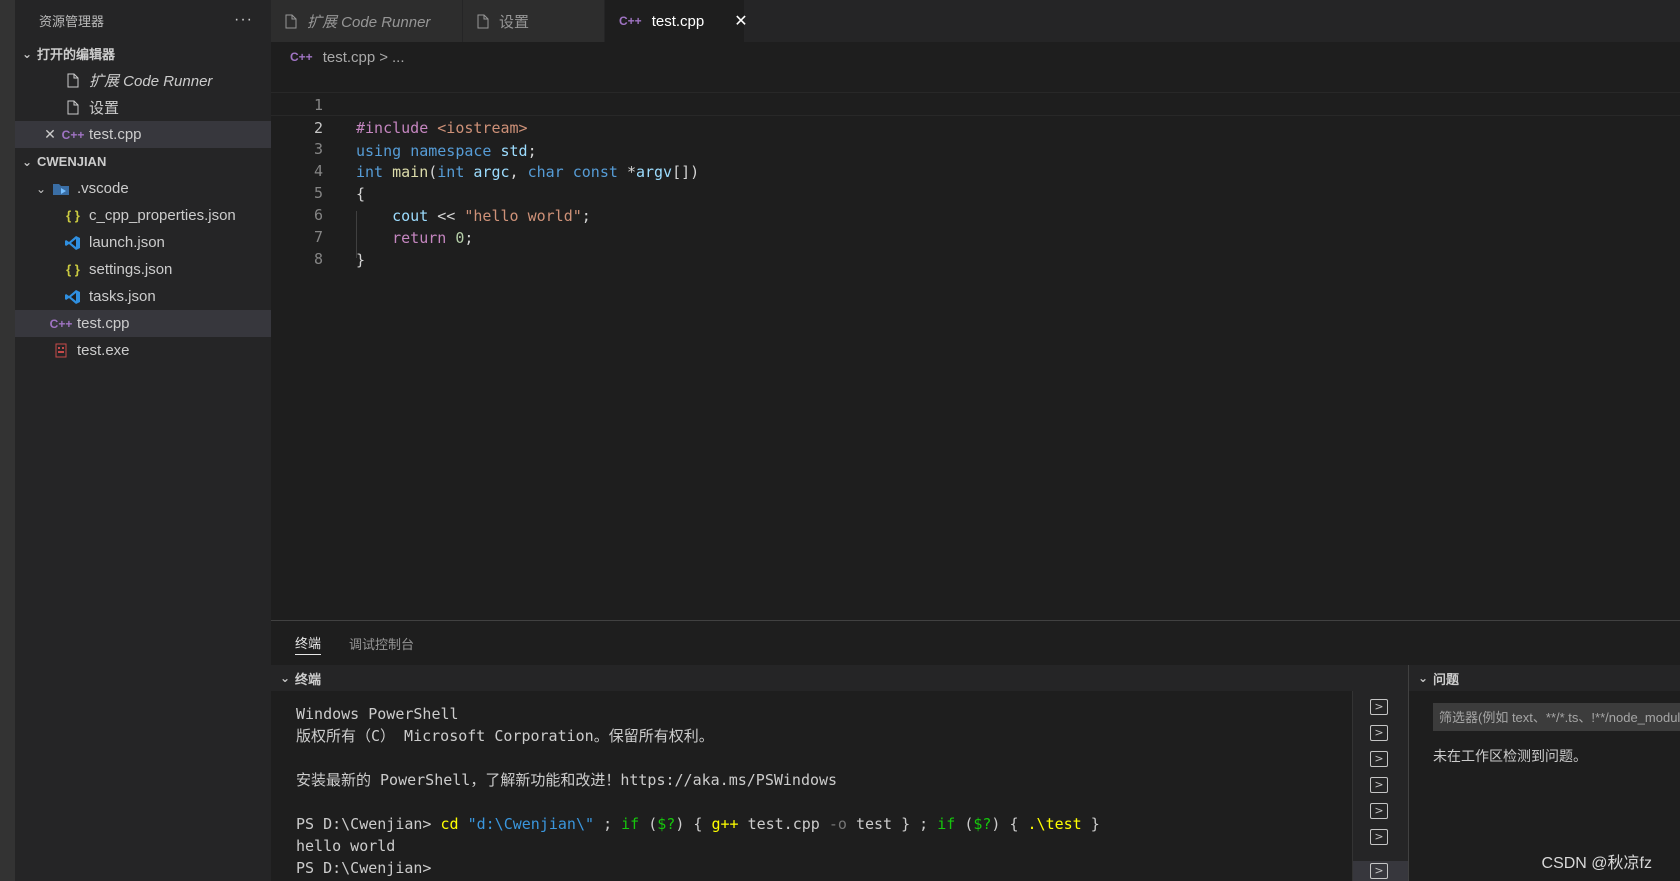  I want to click on file-name: tasks.json, so click(122, 296).